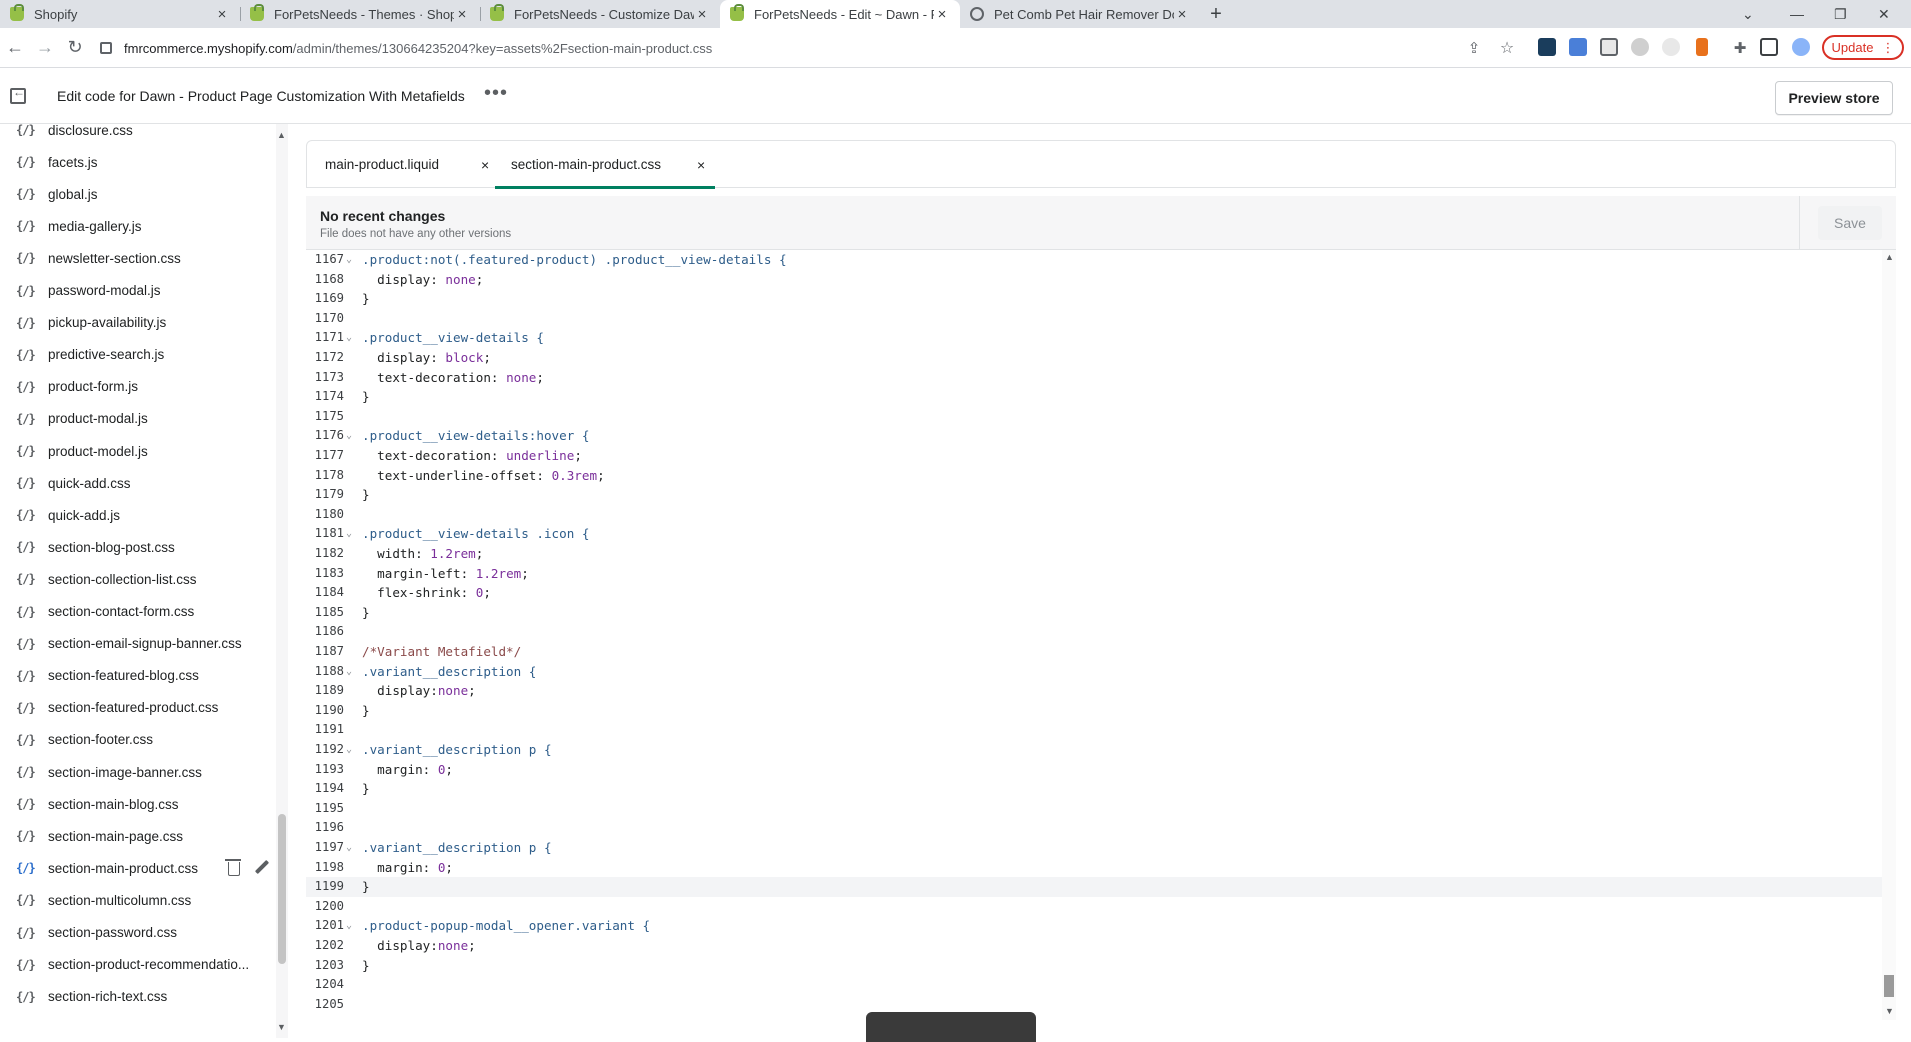  What do you see at coordinates (1094, 652) in the screenshot?
I see `code-line: 1187 /*Variant Metafield*/` at bounding box center [1094, 652].